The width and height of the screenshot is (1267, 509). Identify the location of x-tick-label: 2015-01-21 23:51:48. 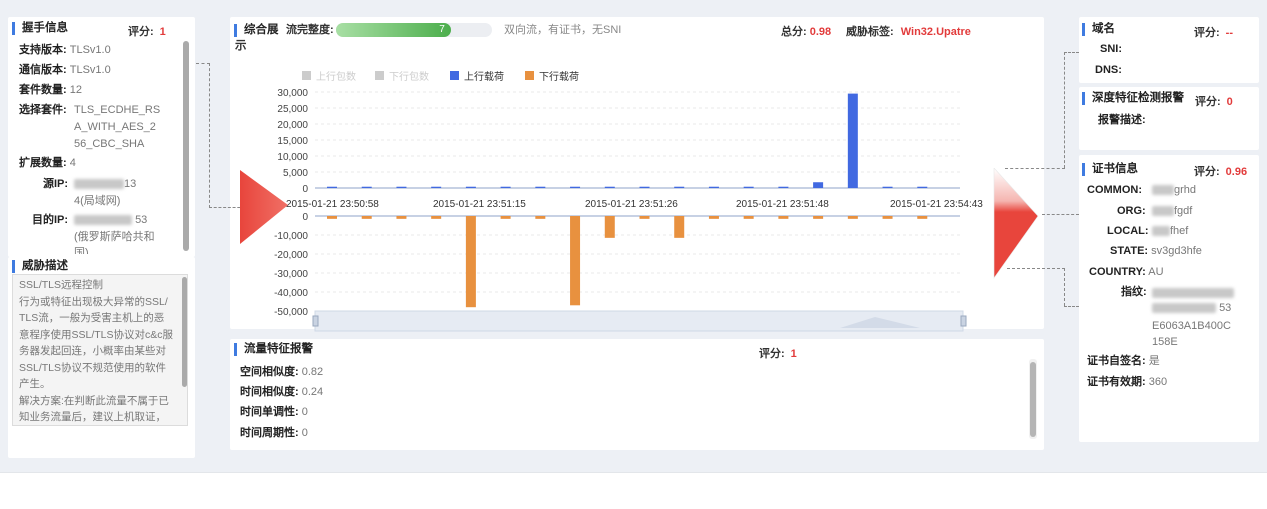
(782, 204).